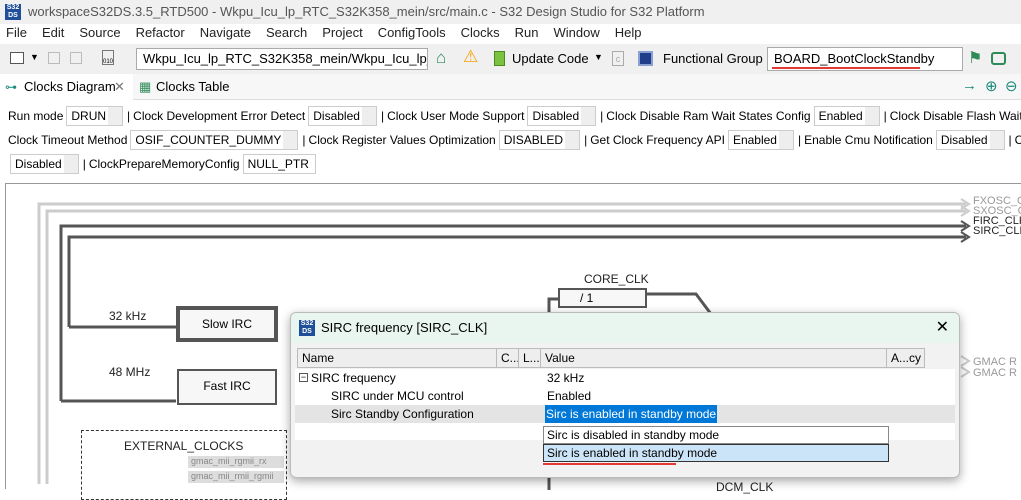 The height and width of the screenshot is (500, 1021). What do you see at coordinates (745, 487) in the screenshot?
I see `dcm-clk-label: DCM_CLK` at bounding box center [745, 487].